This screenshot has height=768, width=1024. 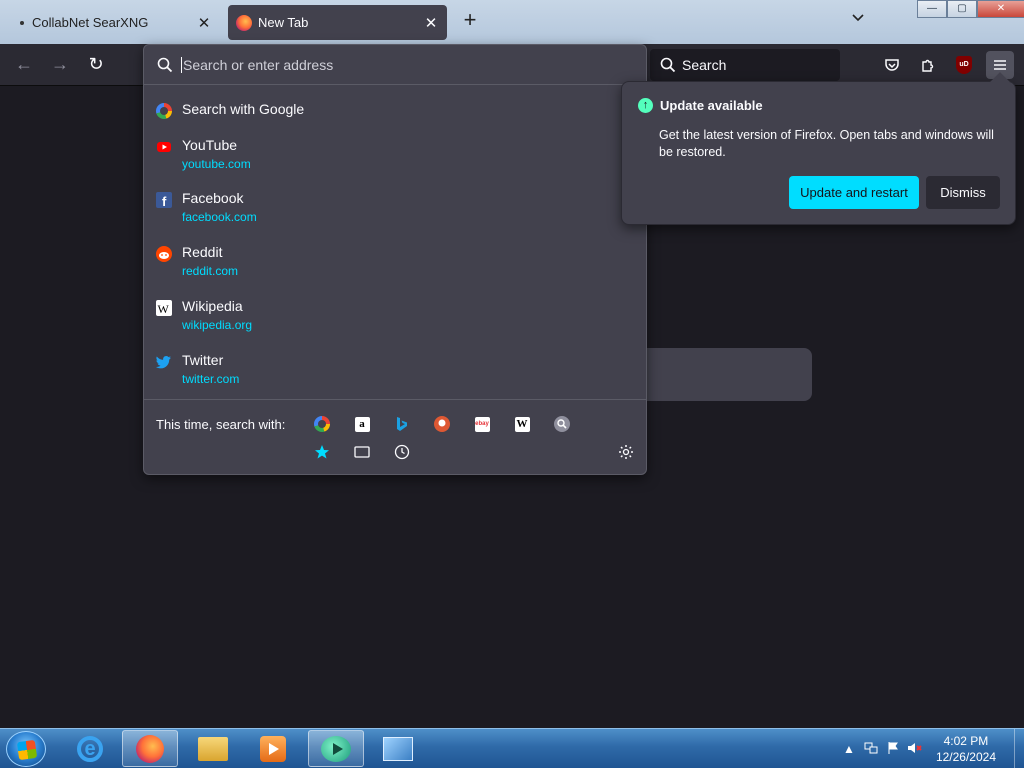 I want to click on forward-button: →, so click(x=60, y=65).